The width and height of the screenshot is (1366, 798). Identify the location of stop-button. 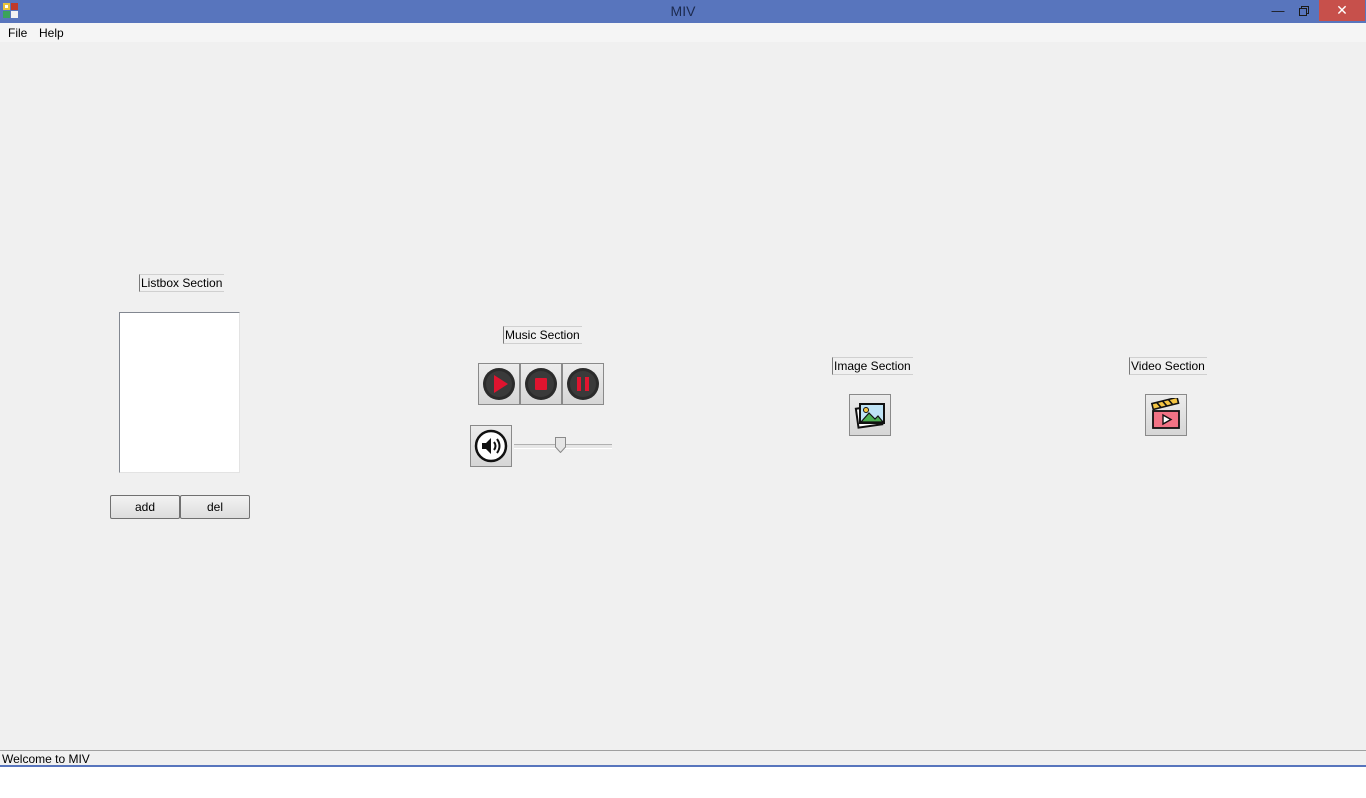
(541, 384).